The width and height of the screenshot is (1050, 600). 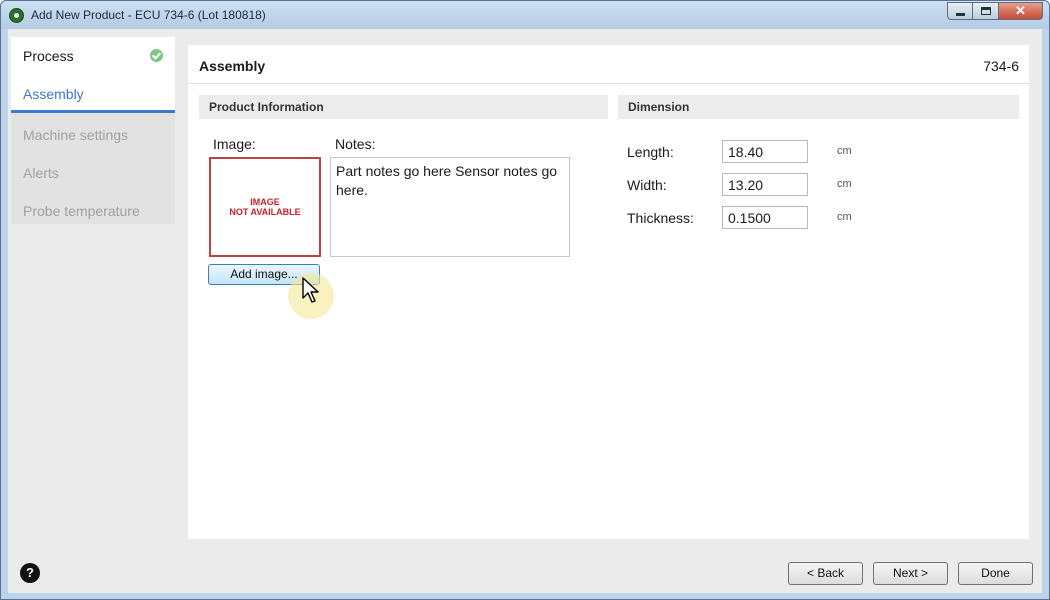 I want to click on minimize-button, so click(x=960, y=11).